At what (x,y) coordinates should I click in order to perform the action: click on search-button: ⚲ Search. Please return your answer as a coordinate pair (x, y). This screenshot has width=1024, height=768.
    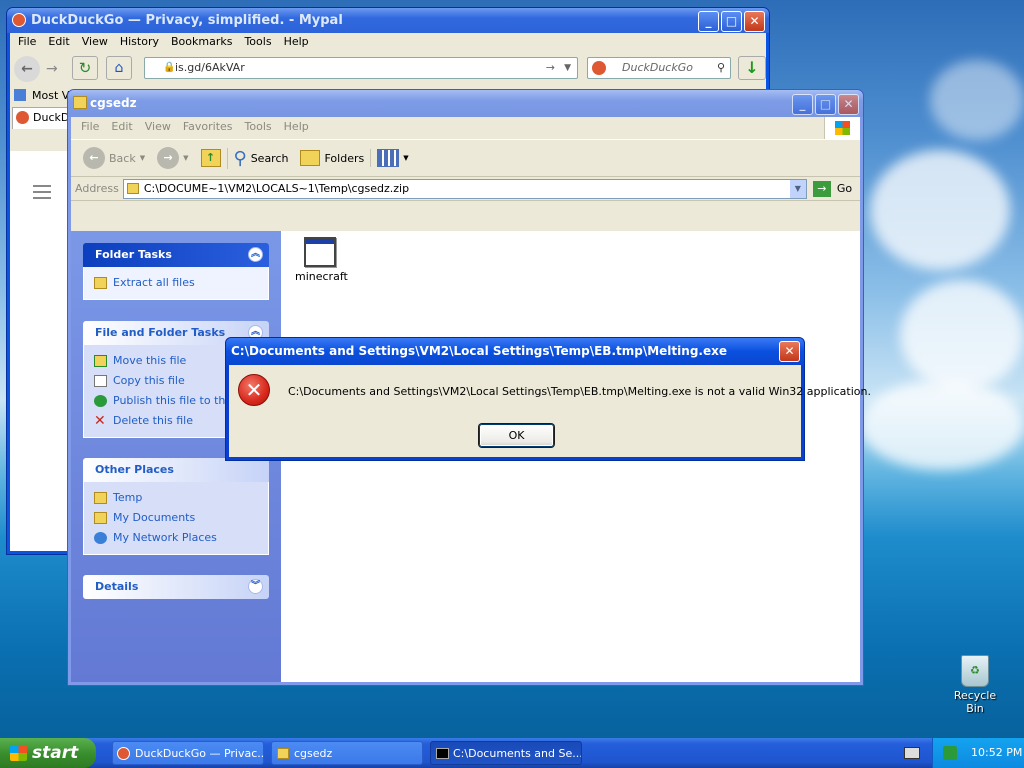
    Looking at the image, I should click on (260, 158).